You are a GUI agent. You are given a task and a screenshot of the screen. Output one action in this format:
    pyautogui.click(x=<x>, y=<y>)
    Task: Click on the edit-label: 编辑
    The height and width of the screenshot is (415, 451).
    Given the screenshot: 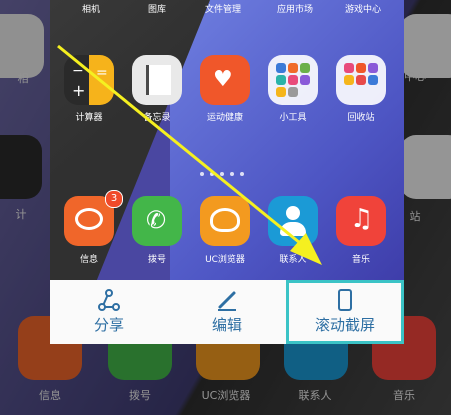 What is the action you would take?
    pyautogui.click(x=226, y=325)
    